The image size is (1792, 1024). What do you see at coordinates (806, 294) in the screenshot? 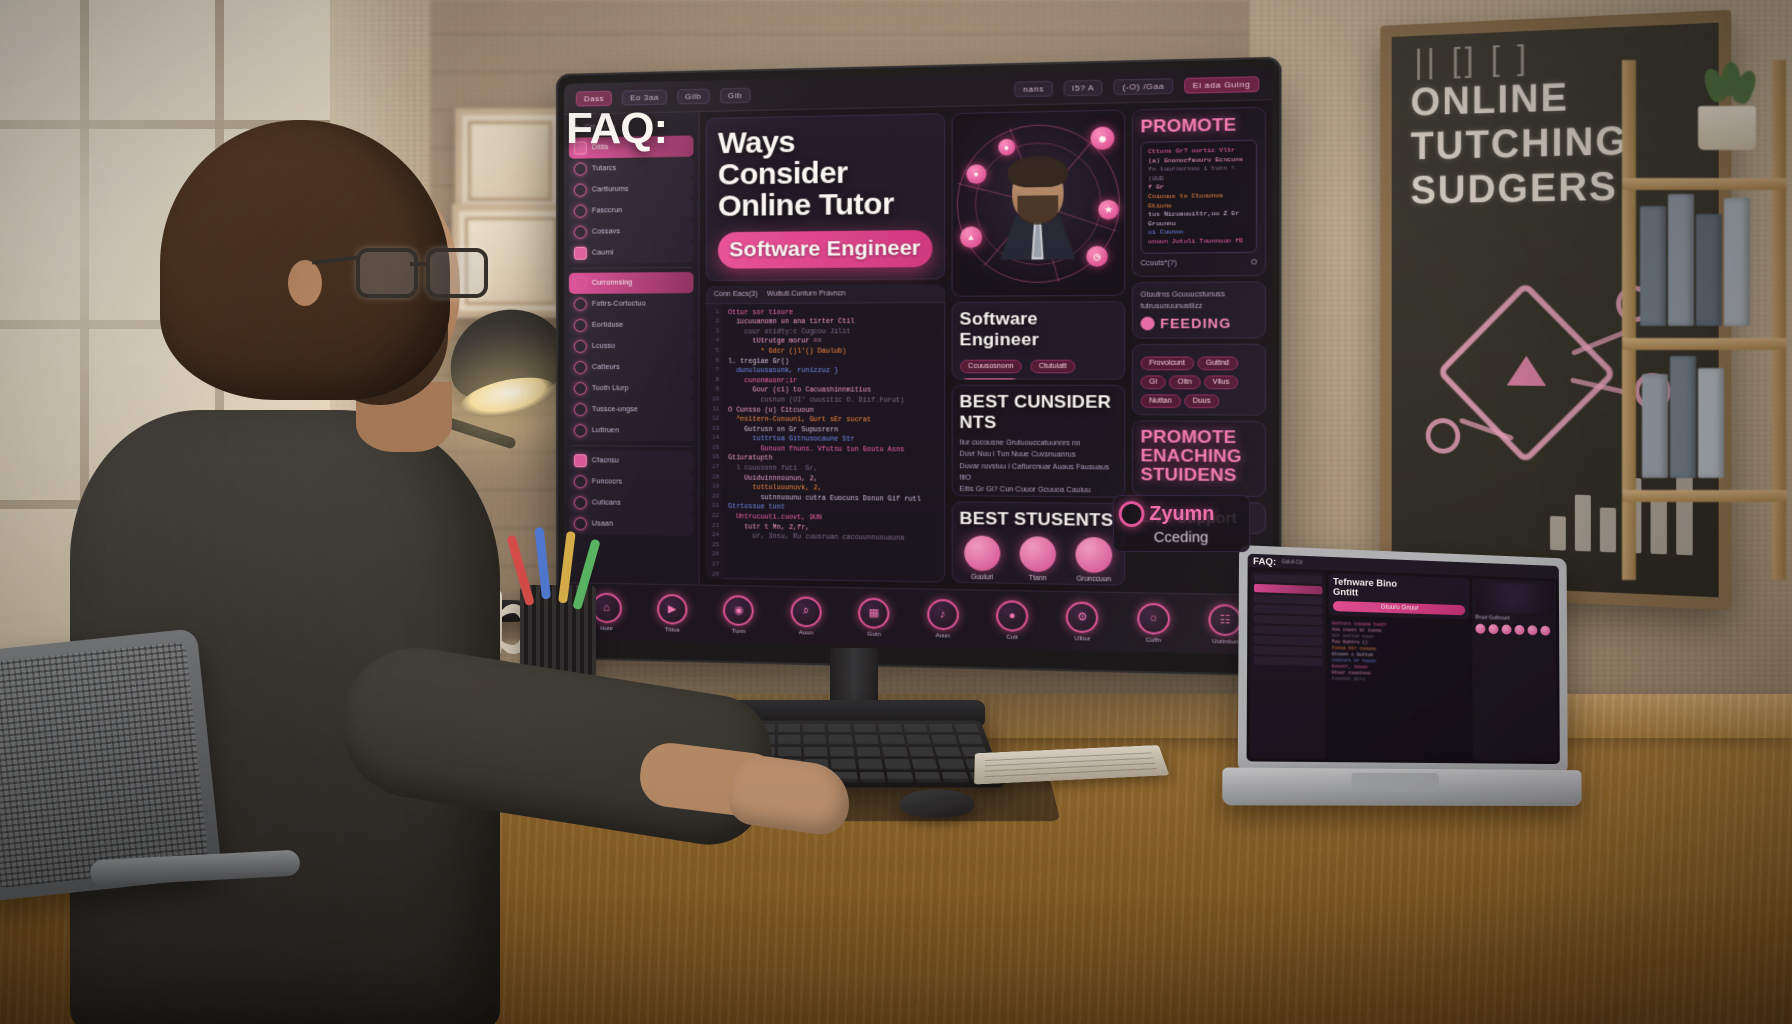
I see `editor-tab-1: Wuttuti.Cunturn Pravncn` at bounding box center [806, 294].